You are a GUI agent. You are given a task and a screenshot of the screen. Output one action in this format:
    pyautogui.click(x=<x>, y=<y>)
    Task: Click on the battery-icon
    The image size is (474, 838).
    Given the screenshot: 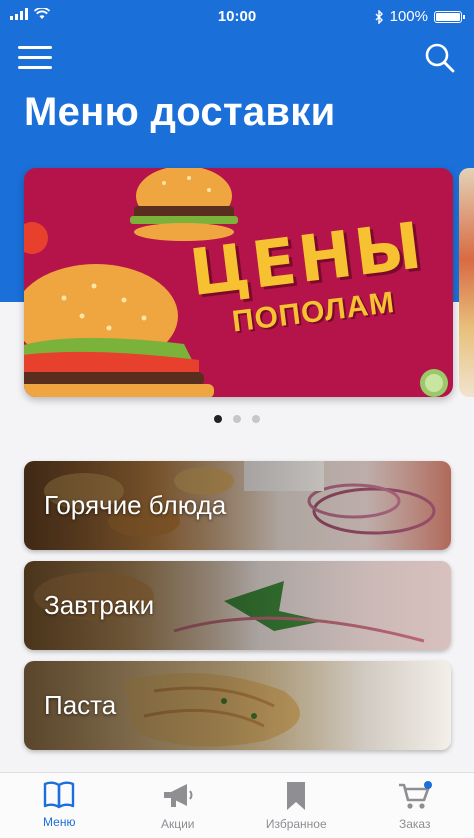 What is the action you would take?
    pyautogui.click(x=448, y=17)
    